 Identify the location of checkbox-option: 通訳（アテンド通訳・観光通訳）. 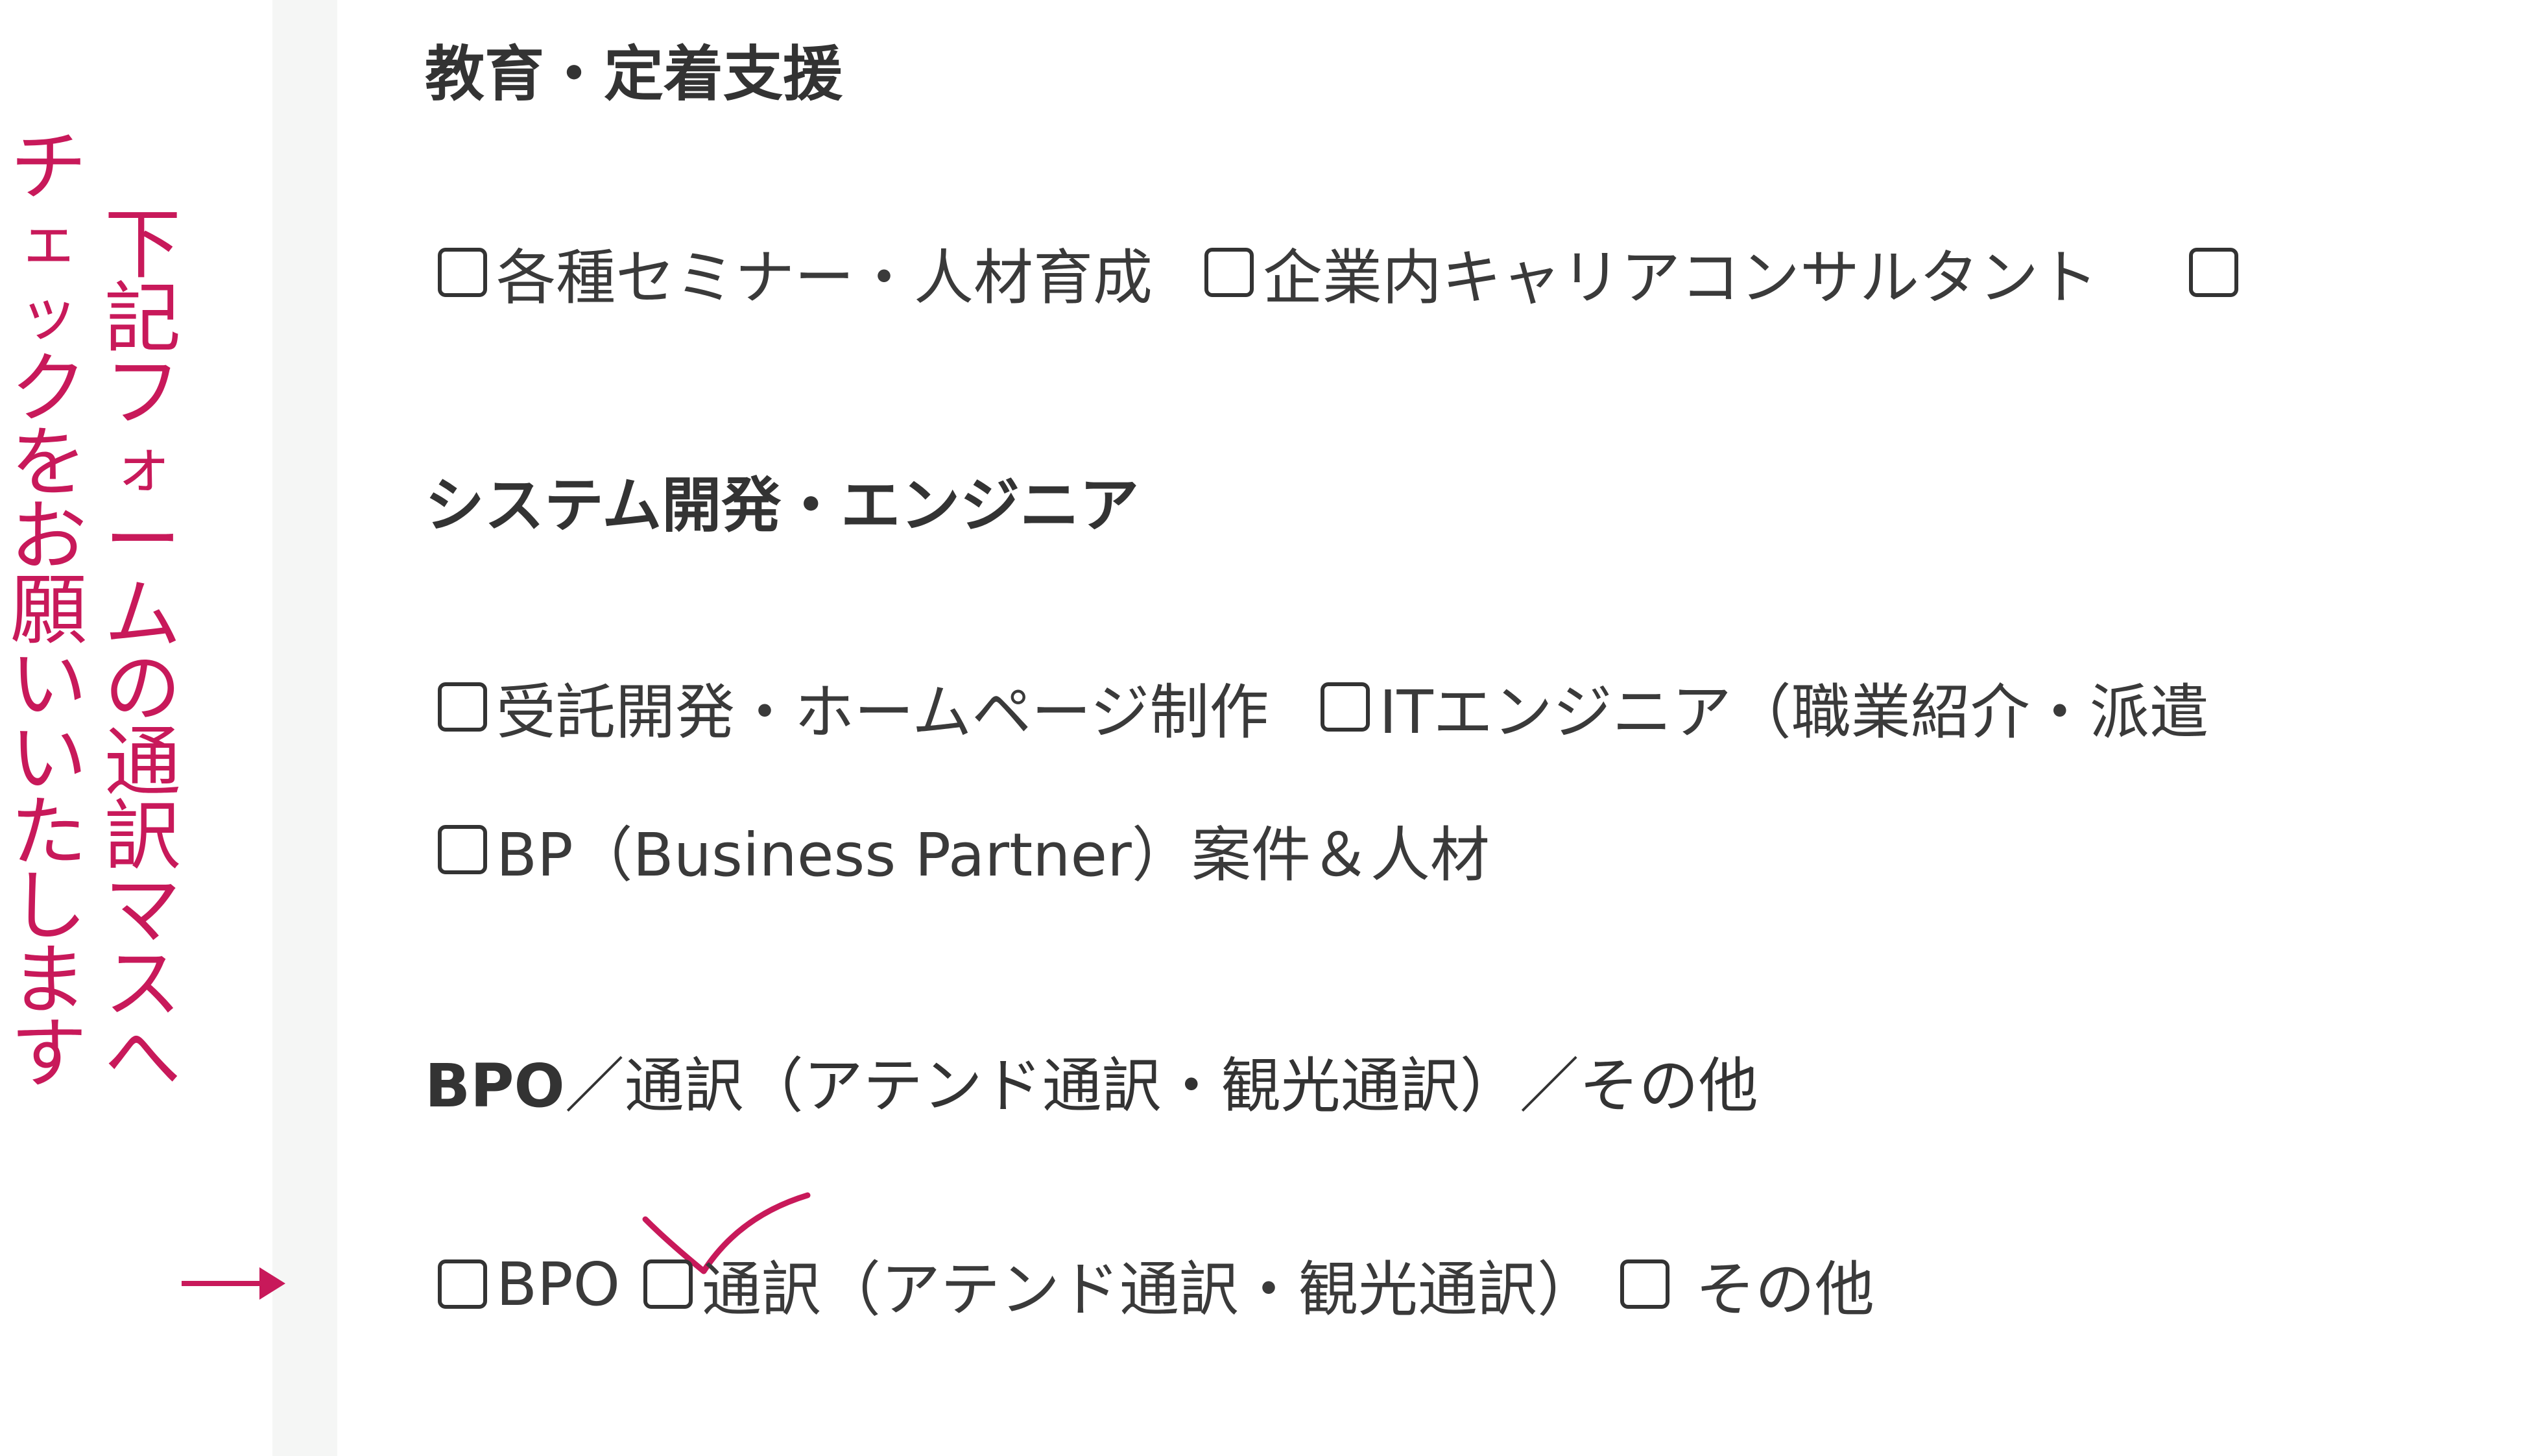
(1120, 1284).